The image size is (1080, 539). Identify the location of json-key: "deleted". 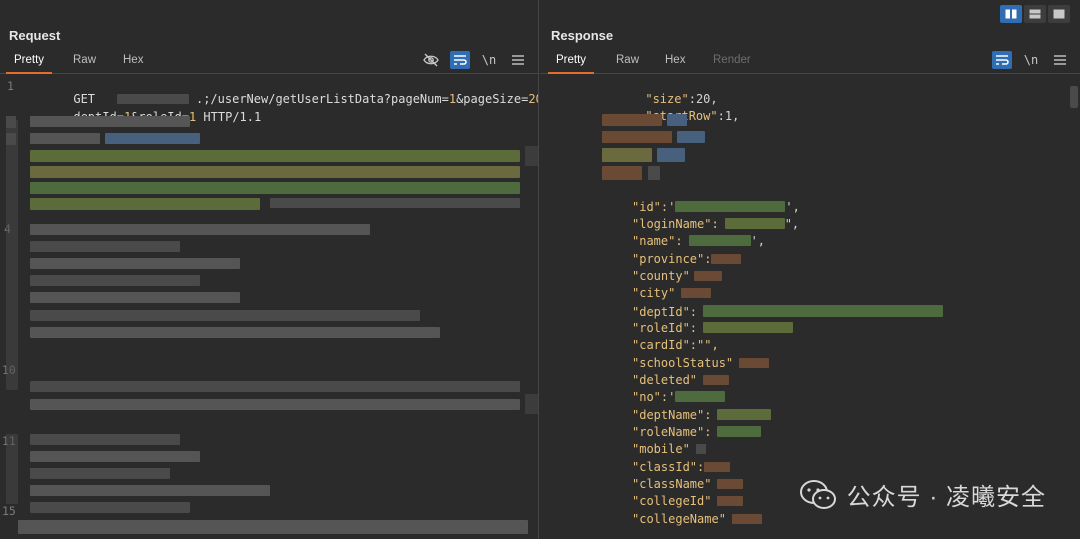
(665, 380).